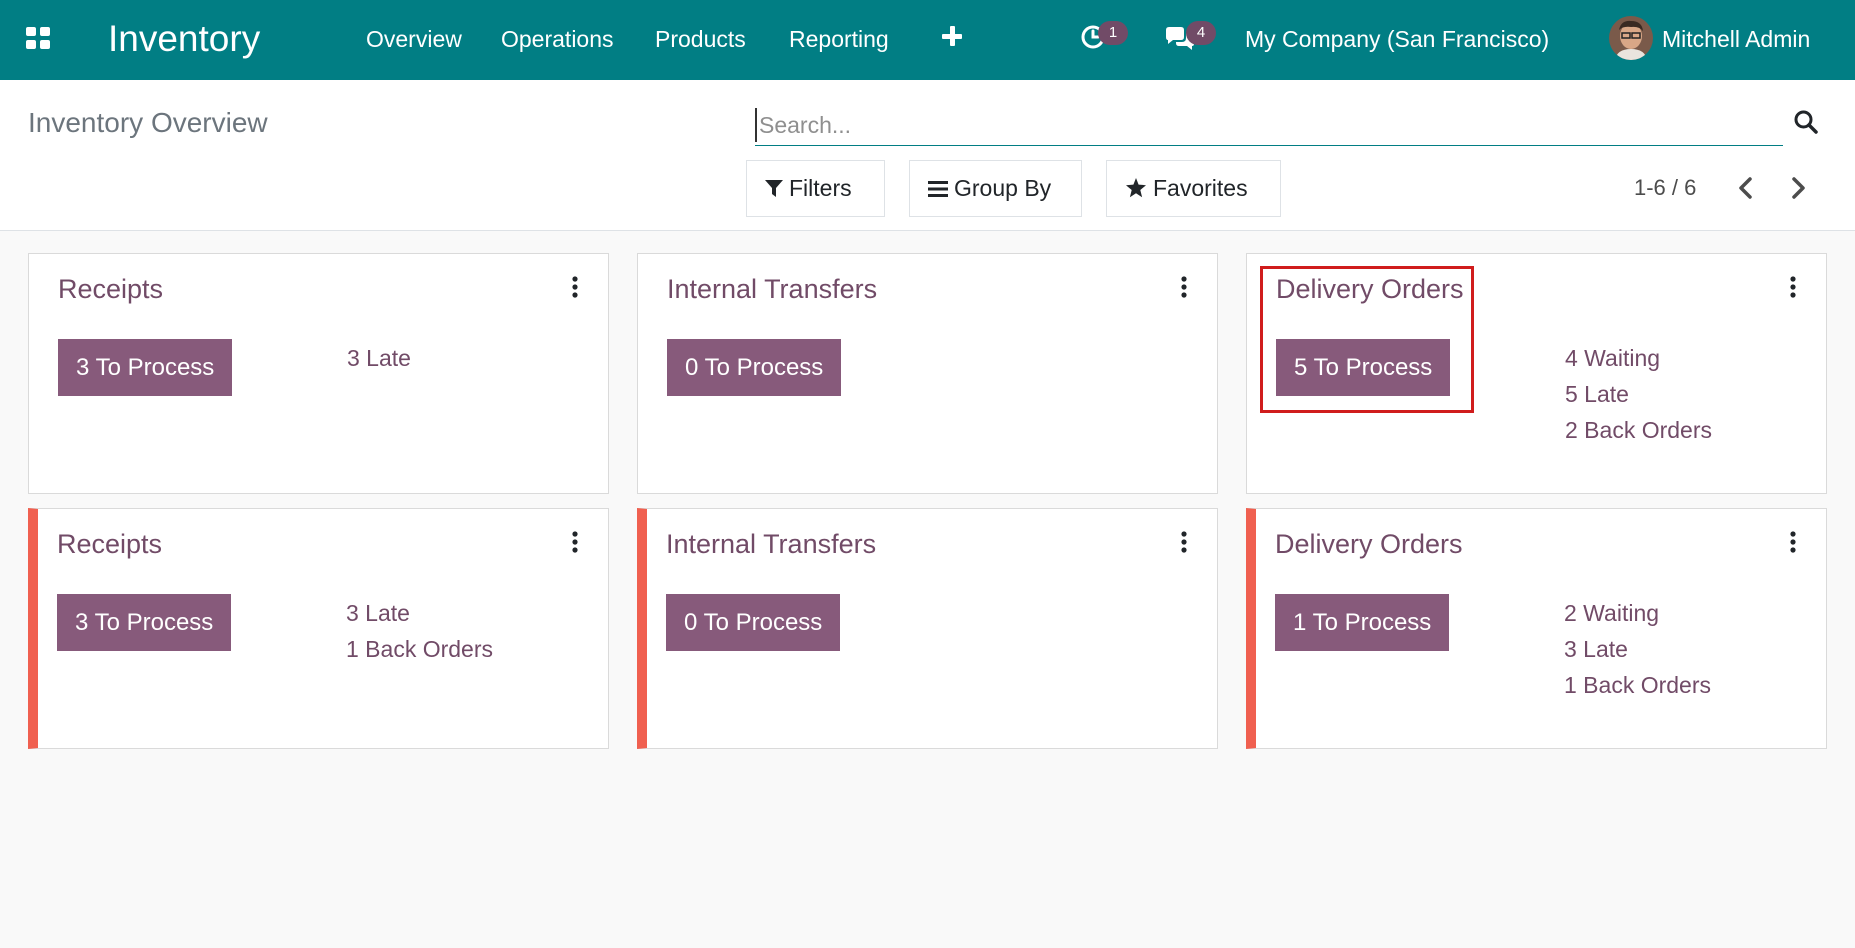 This screenshot has height=948, width=1855. Describe the element at coordinates (1113, 33) in the screenshot. I see `activity-count-badge: 1` at that location.